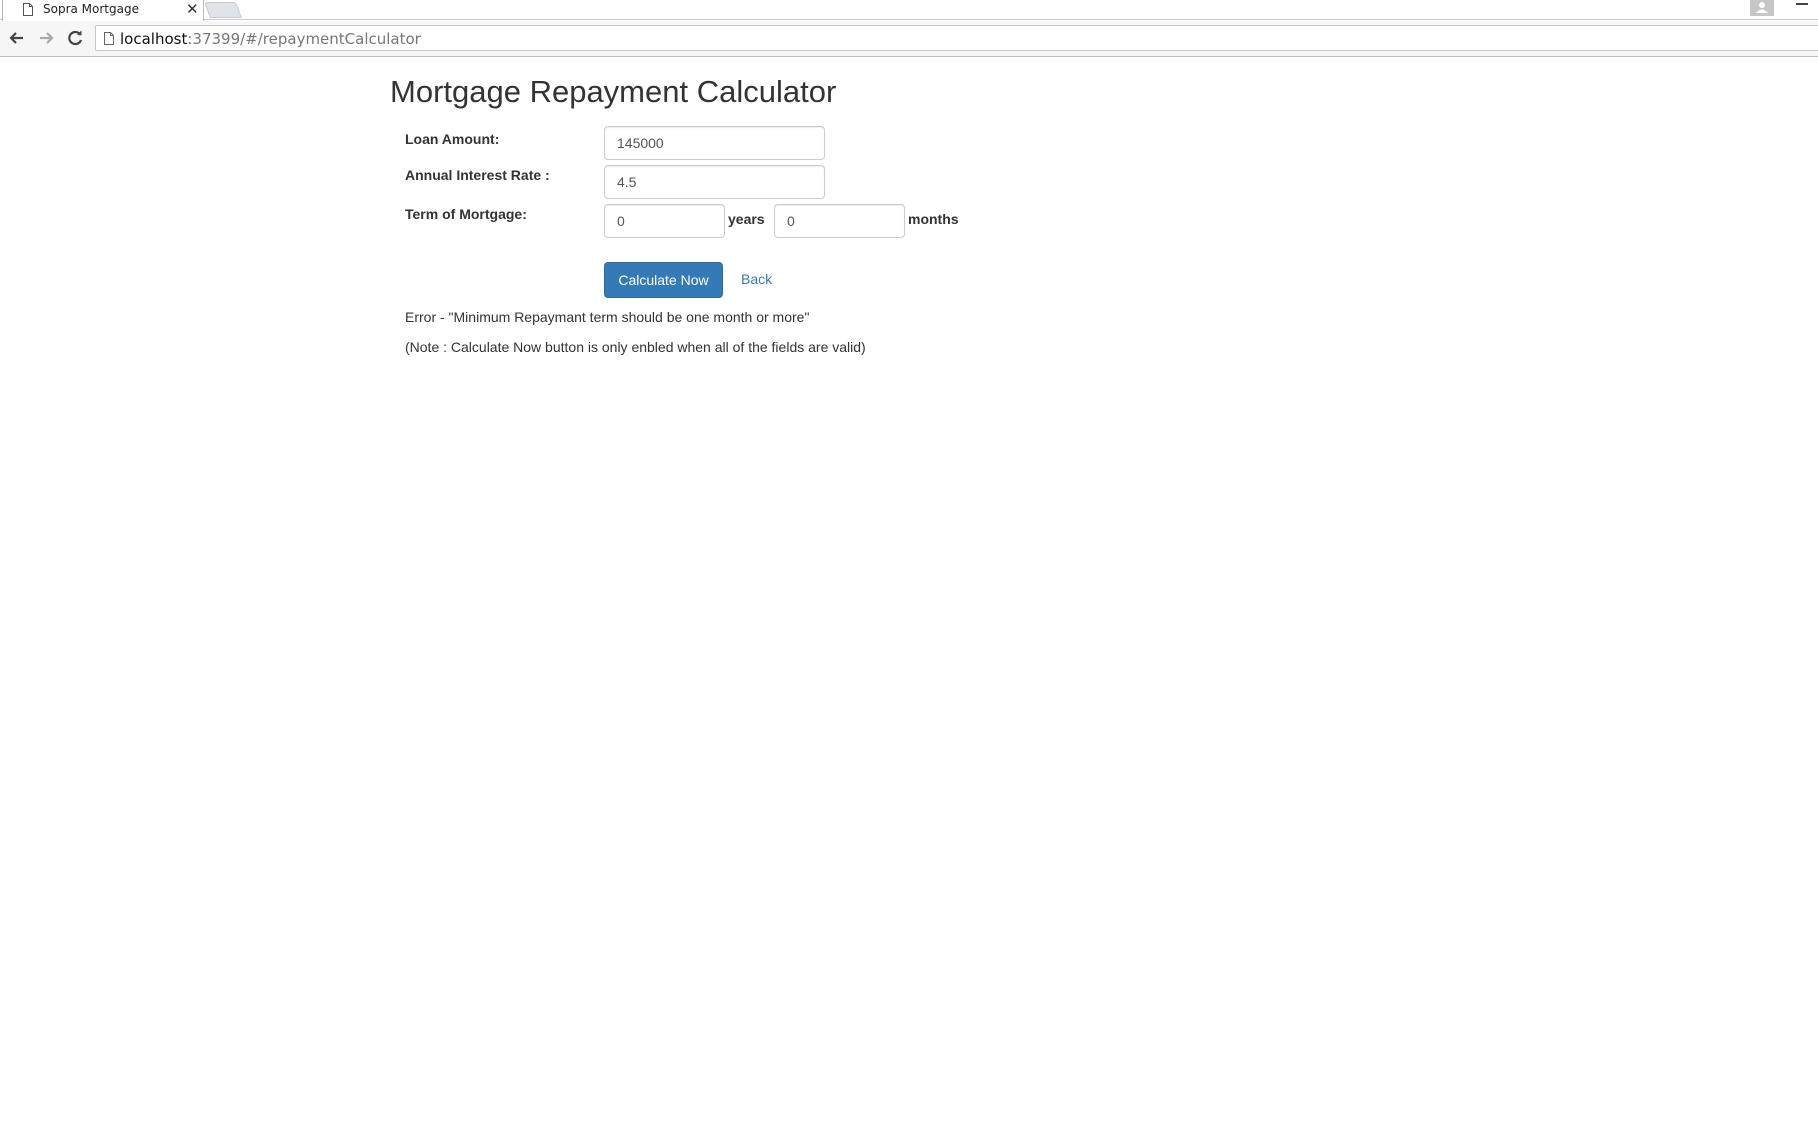 Image resolution: width=1818 pixels, height=1141 pixels. What do you see at coordinates (839, 221) in the screenshot?
I see `term-months-input` at bounding box center [839, 221].